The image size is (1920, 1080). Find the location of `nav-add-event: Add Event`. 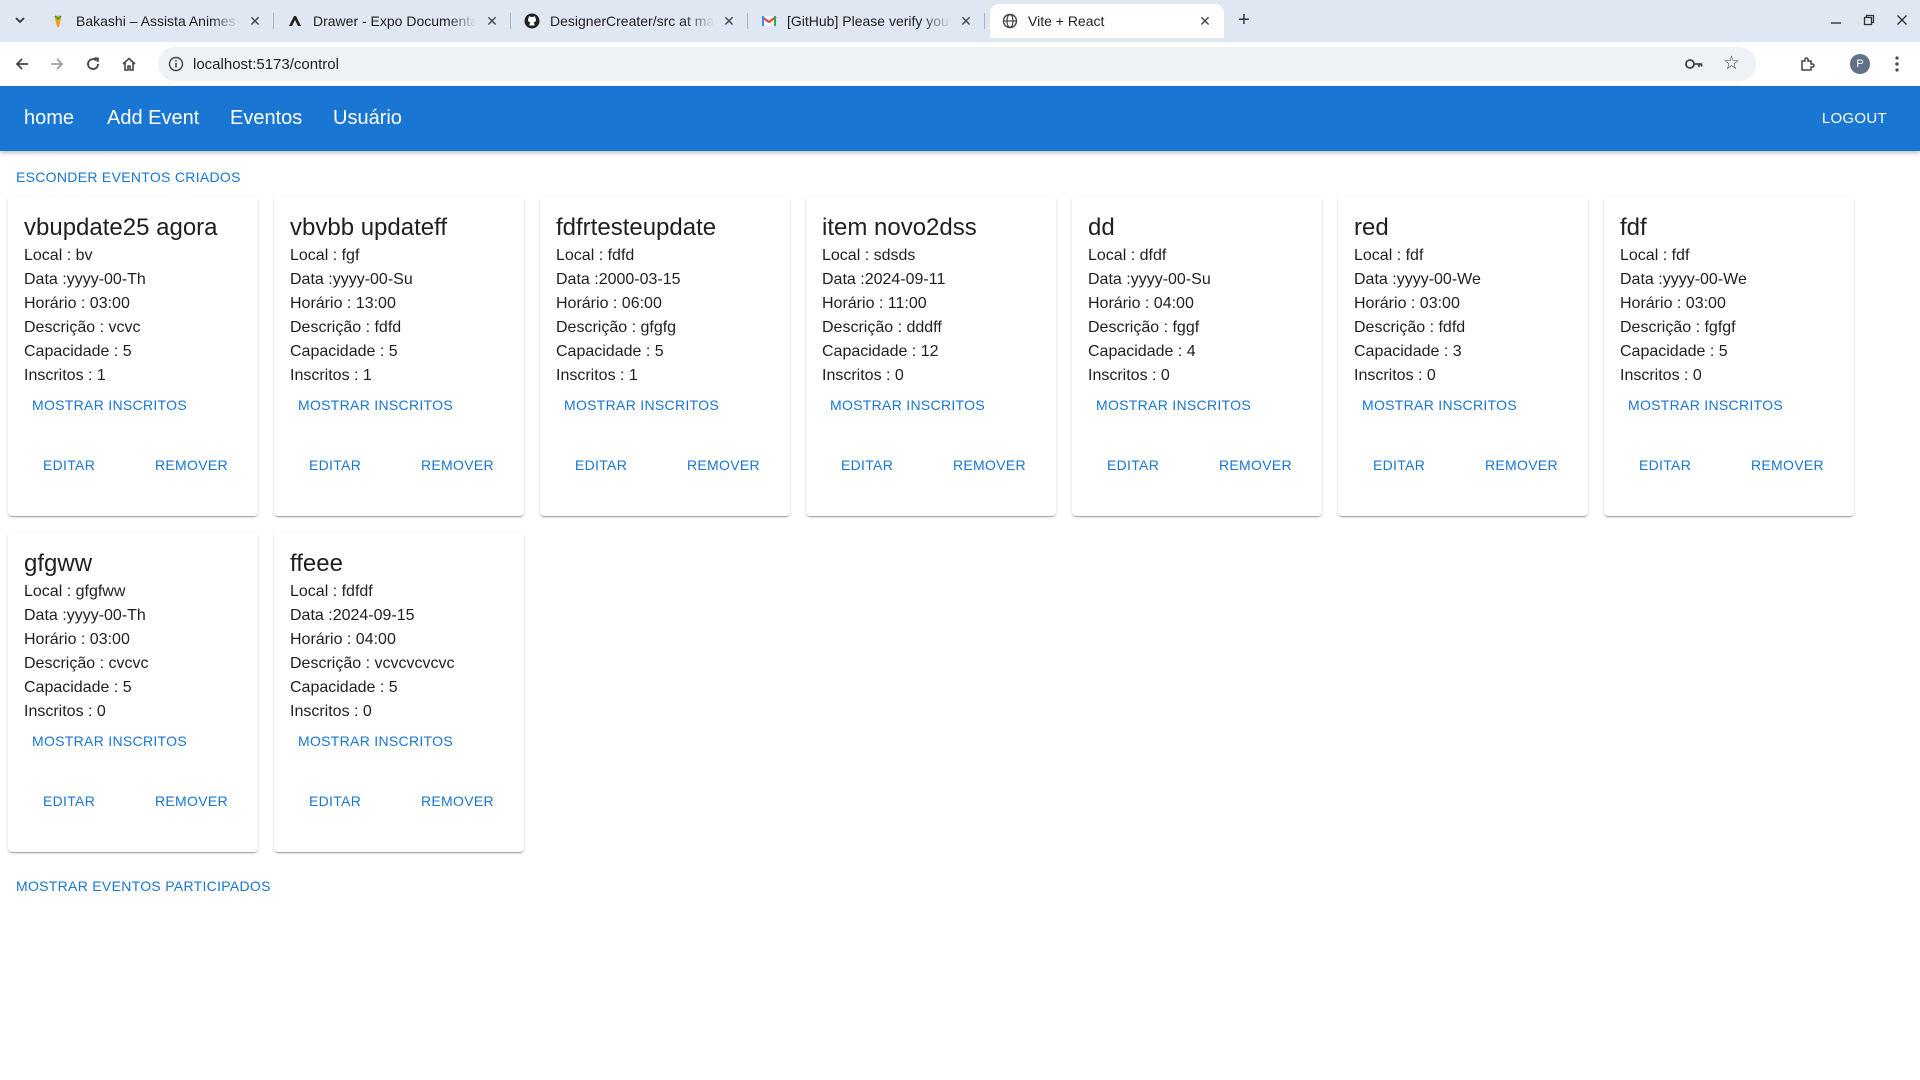

nav-add-event: Add Event is located at coordinates (153, 118).